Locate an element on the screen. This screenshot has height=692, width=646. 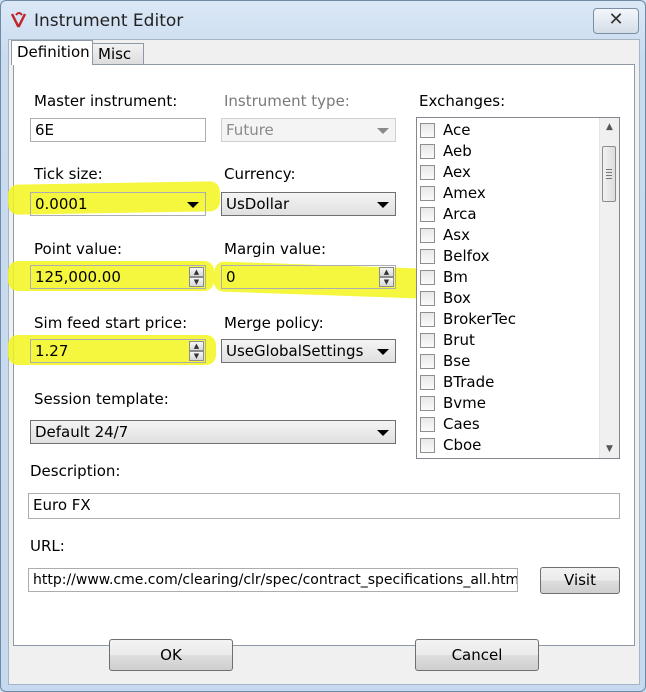
currency-value: UsDollar is located at coordinates (258, 204).